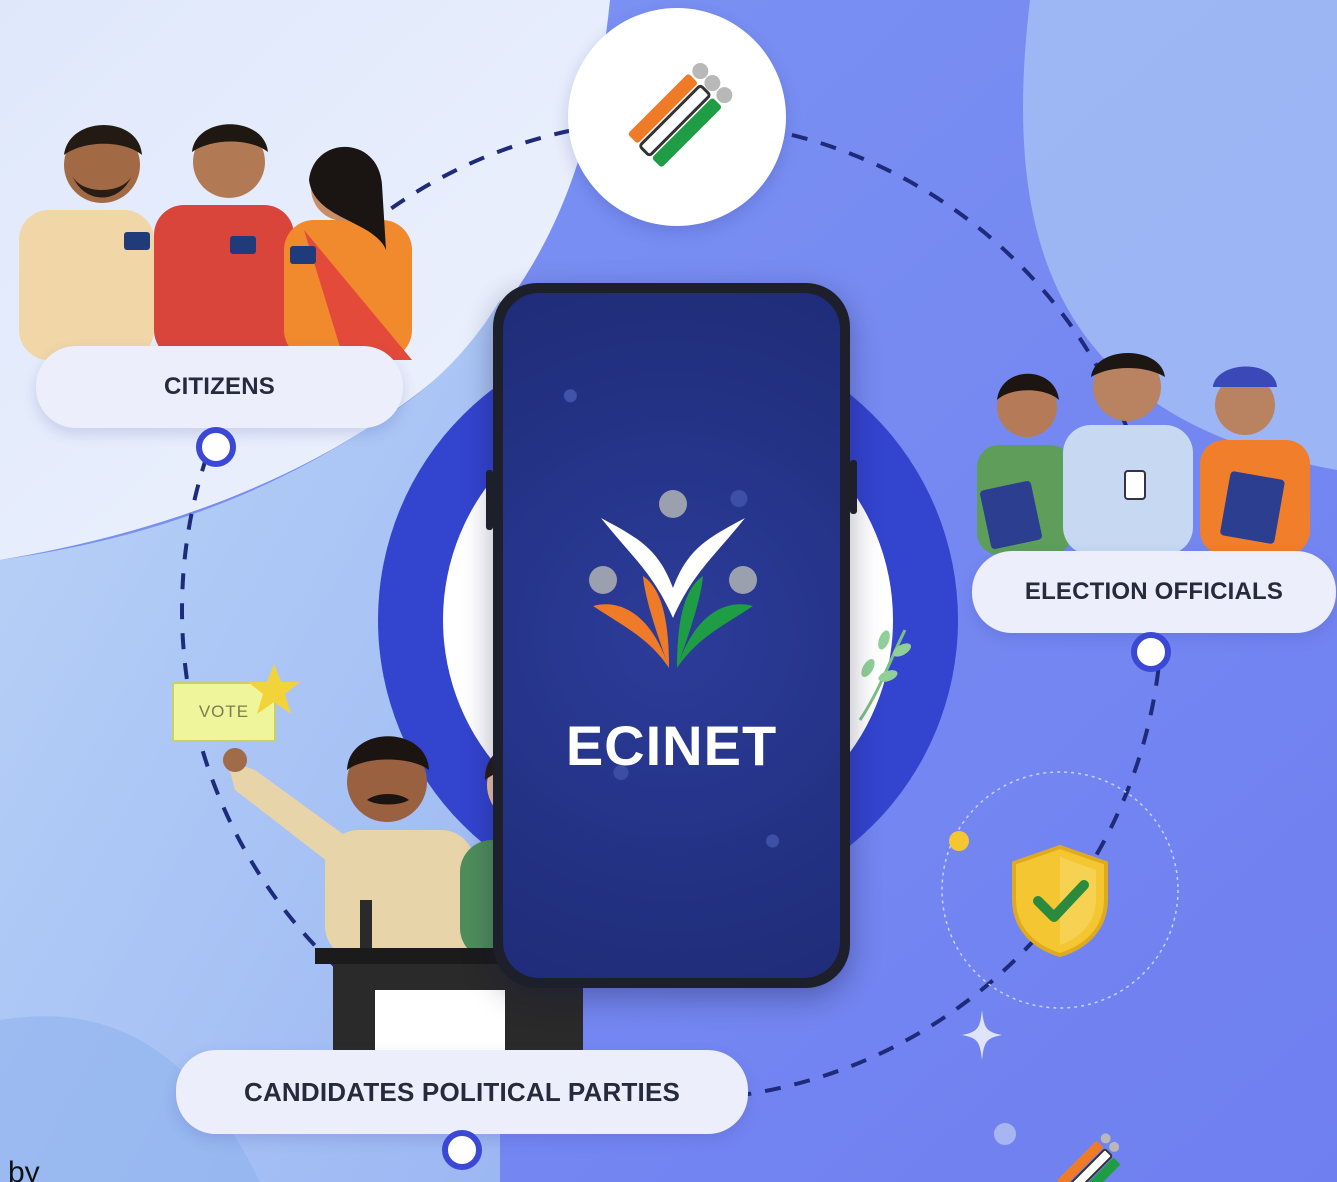 The image size is (1337, 1182). Describe the element at coordinates (224, 711) in the screenshot. I see `vote-placard-label: VOTE` at that location.